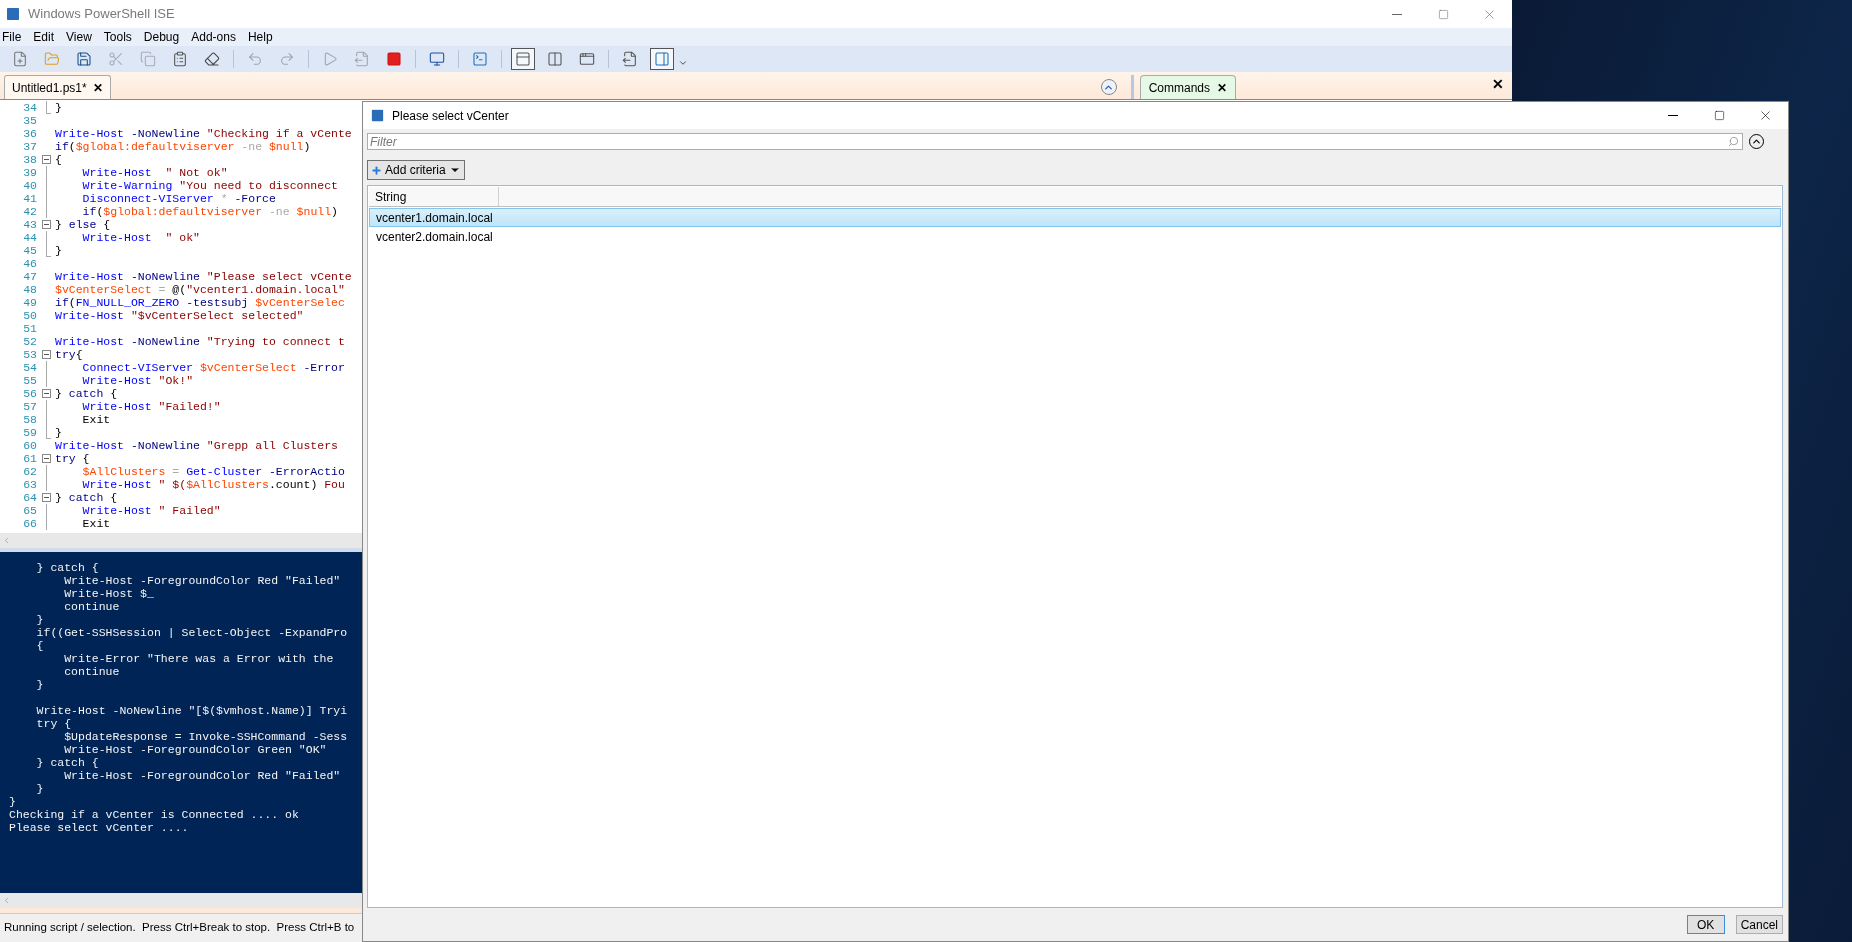 The height and width of the screenshot is (942, 1852). Describe the element at coordinates (29, 458) in the screenshot. I see `line-number: 61` at that location.